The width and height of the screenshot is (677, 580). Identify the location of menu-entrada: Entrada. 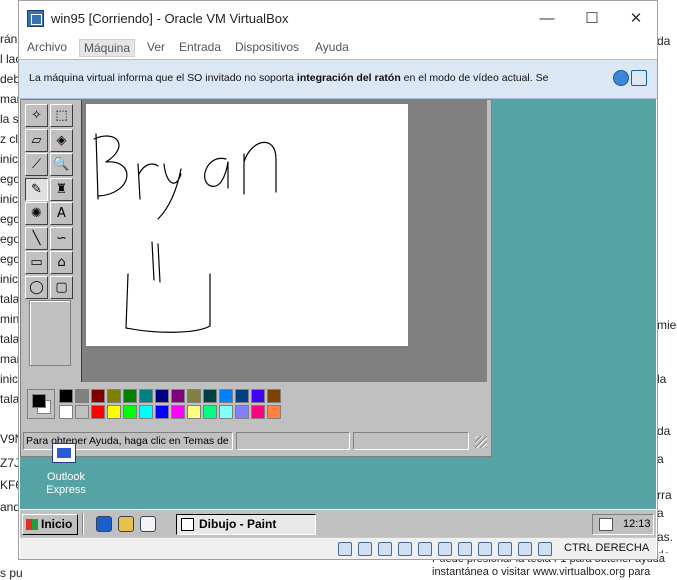
(200, 47).